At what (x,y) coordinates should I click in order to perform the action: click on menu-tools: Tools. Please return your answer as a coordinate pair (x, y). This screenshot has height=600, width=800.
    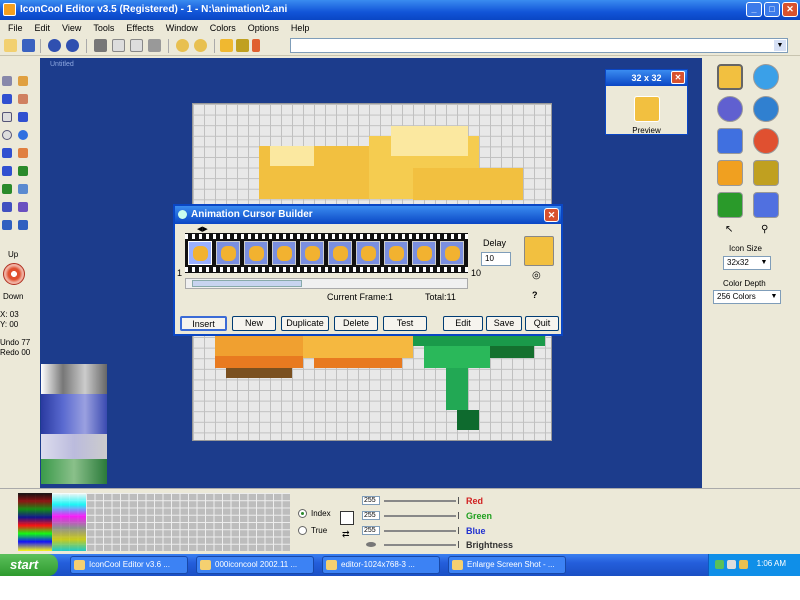
    Looking at the image, I should click on (103, 28).